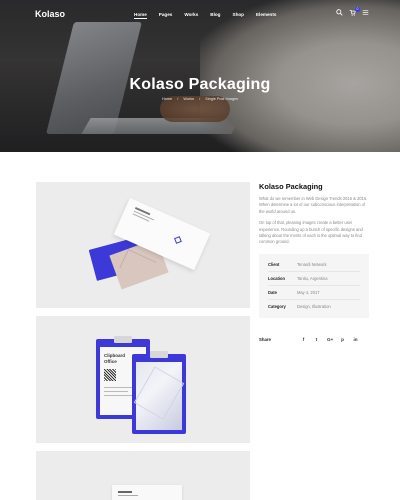 Image resolution: width=400 pixels, height=500 pixels. I want to click on cart-count-badge: 0, so click(357, 9).